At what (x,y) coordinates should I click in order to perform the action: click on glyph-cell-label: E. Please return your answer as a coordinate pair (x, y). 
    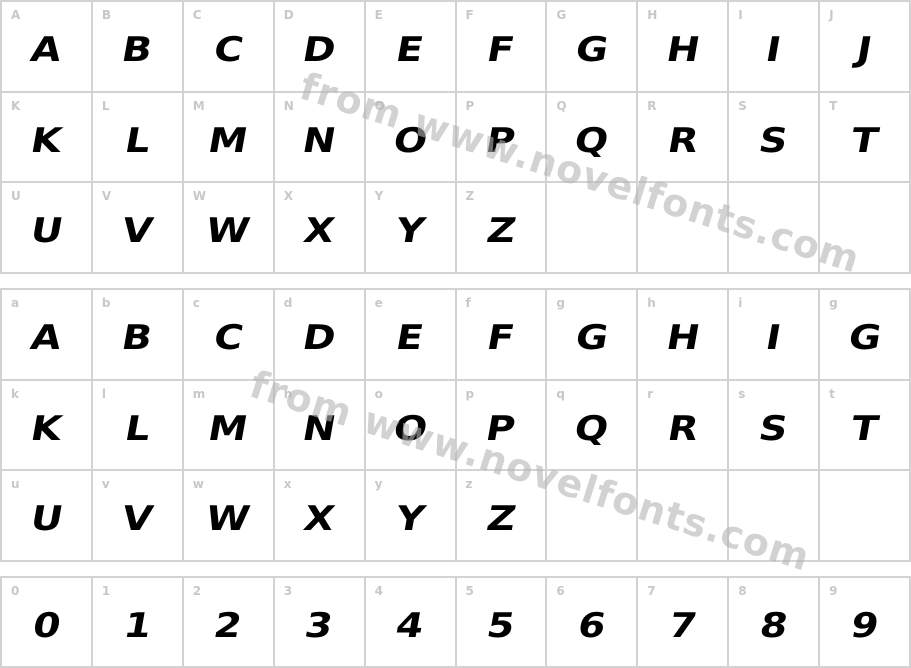
    Looking at the image, I should click on (378, 15).